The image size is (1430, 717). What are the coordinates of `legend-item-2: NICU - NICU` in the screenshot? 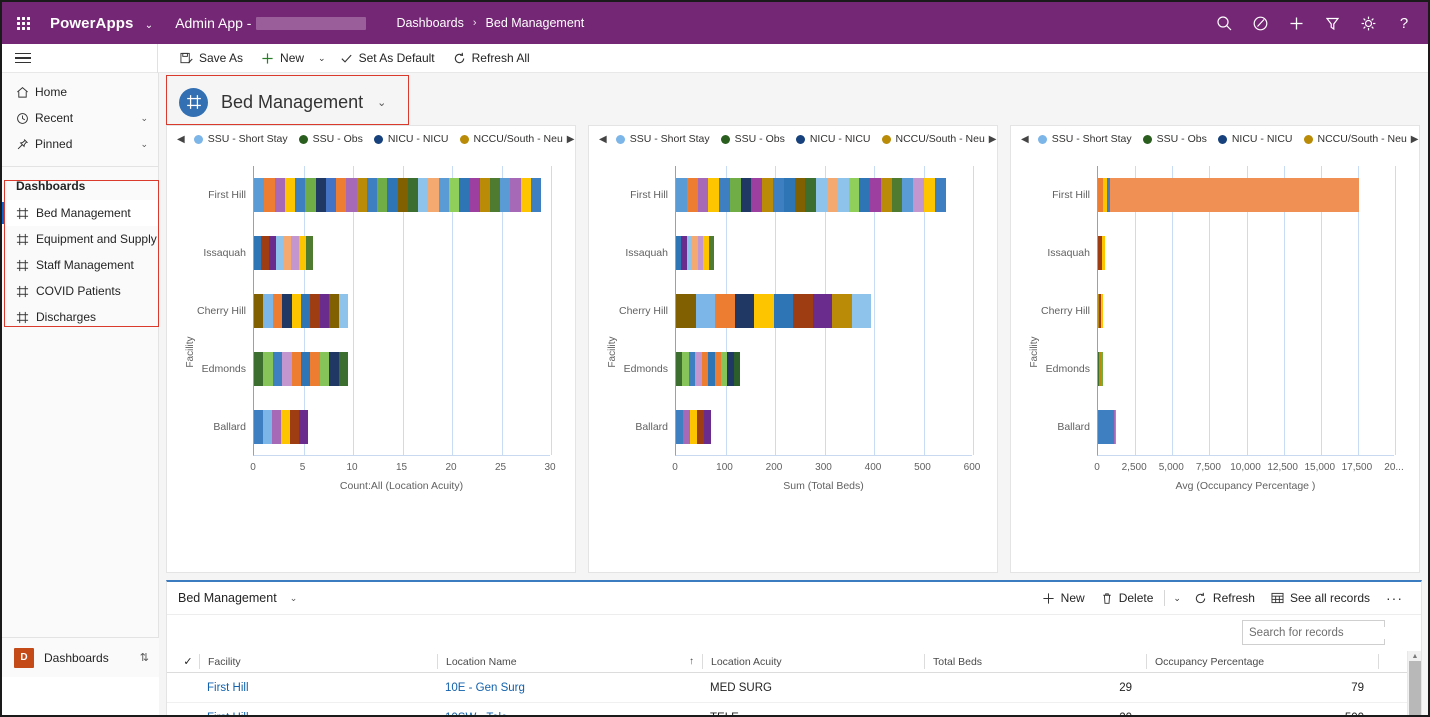 It's located at (833, 139).